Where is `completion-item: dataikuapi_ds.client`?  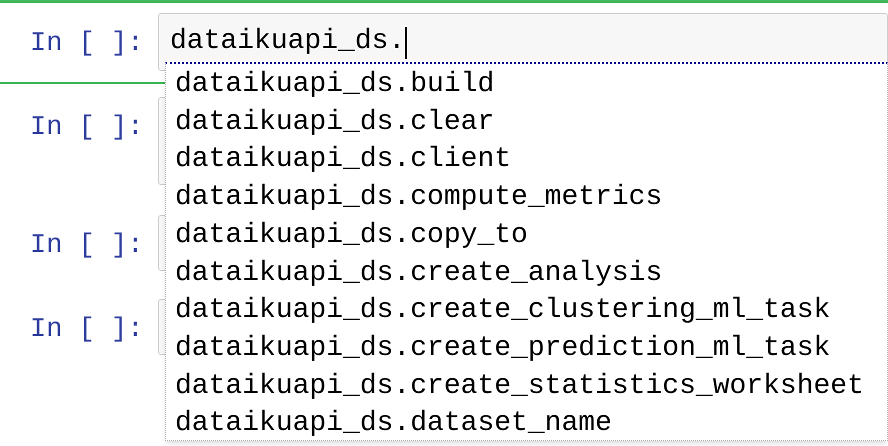
completion-item: dataikuapi_ds.client is located at coordinates (531, 160).